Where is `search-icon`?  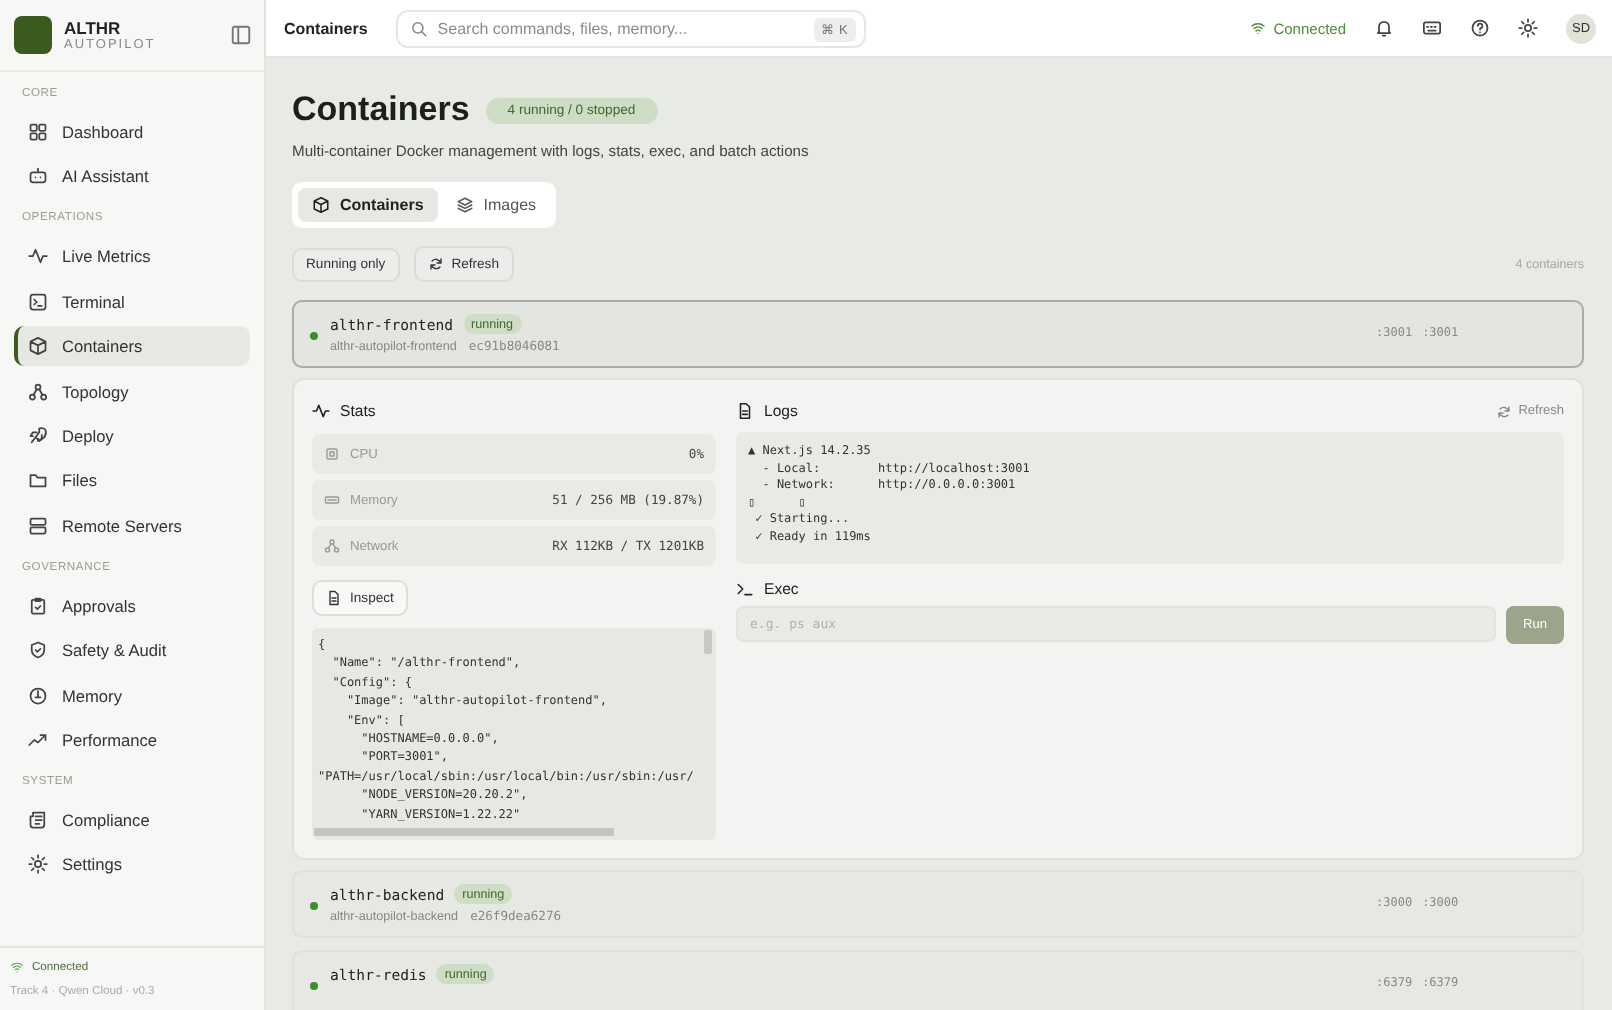
search-icon is located at coordinates (418, 28).